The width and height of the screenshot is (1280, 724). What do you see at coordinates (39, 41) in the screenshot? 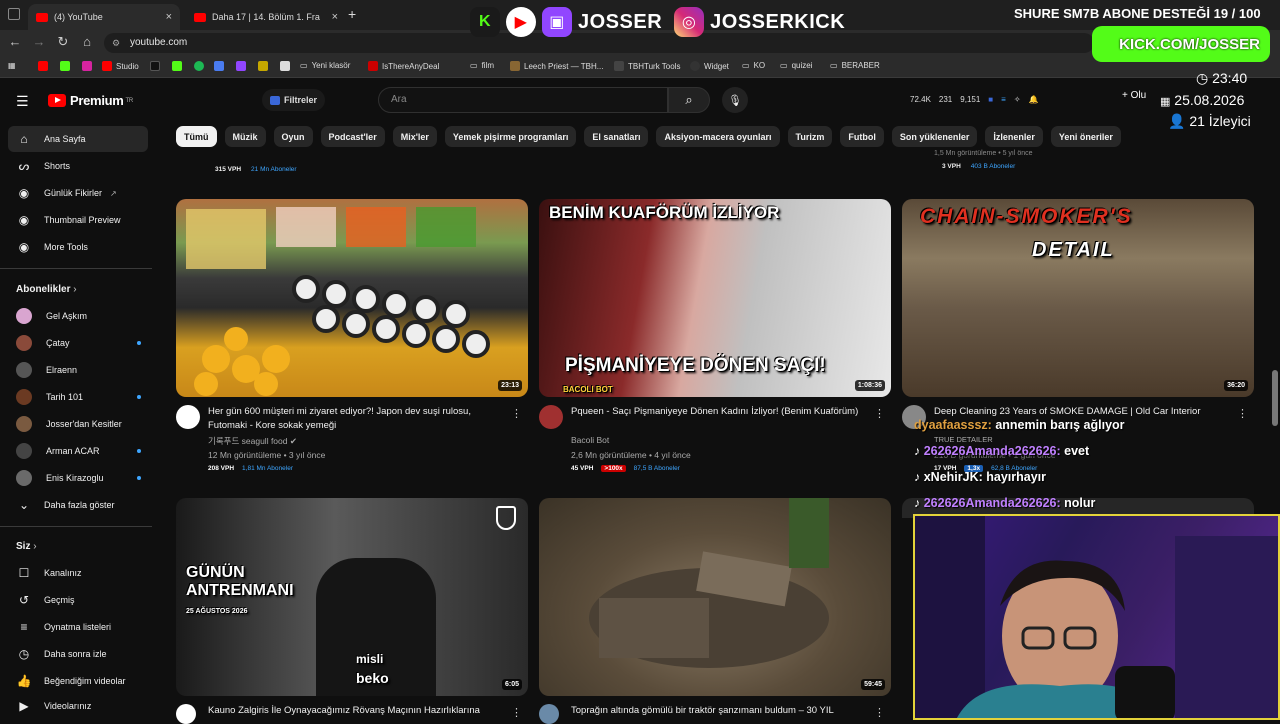
I see `forward-icon: →` at bounding box center [39, 41].